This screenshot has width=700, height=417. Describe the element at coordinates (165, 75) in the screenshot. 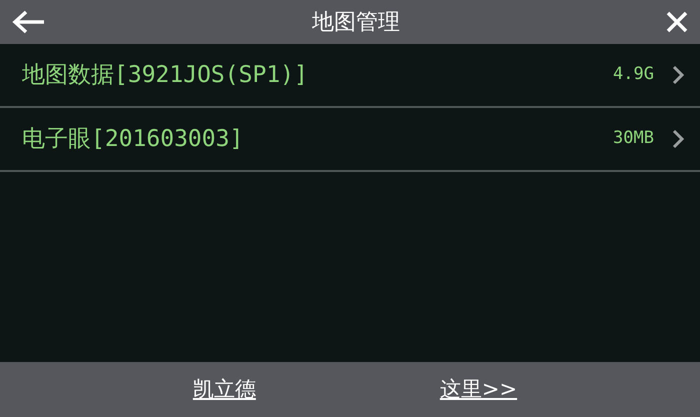

I see `item-name: 地图数据[3921JOS(SP1)]` at that location.